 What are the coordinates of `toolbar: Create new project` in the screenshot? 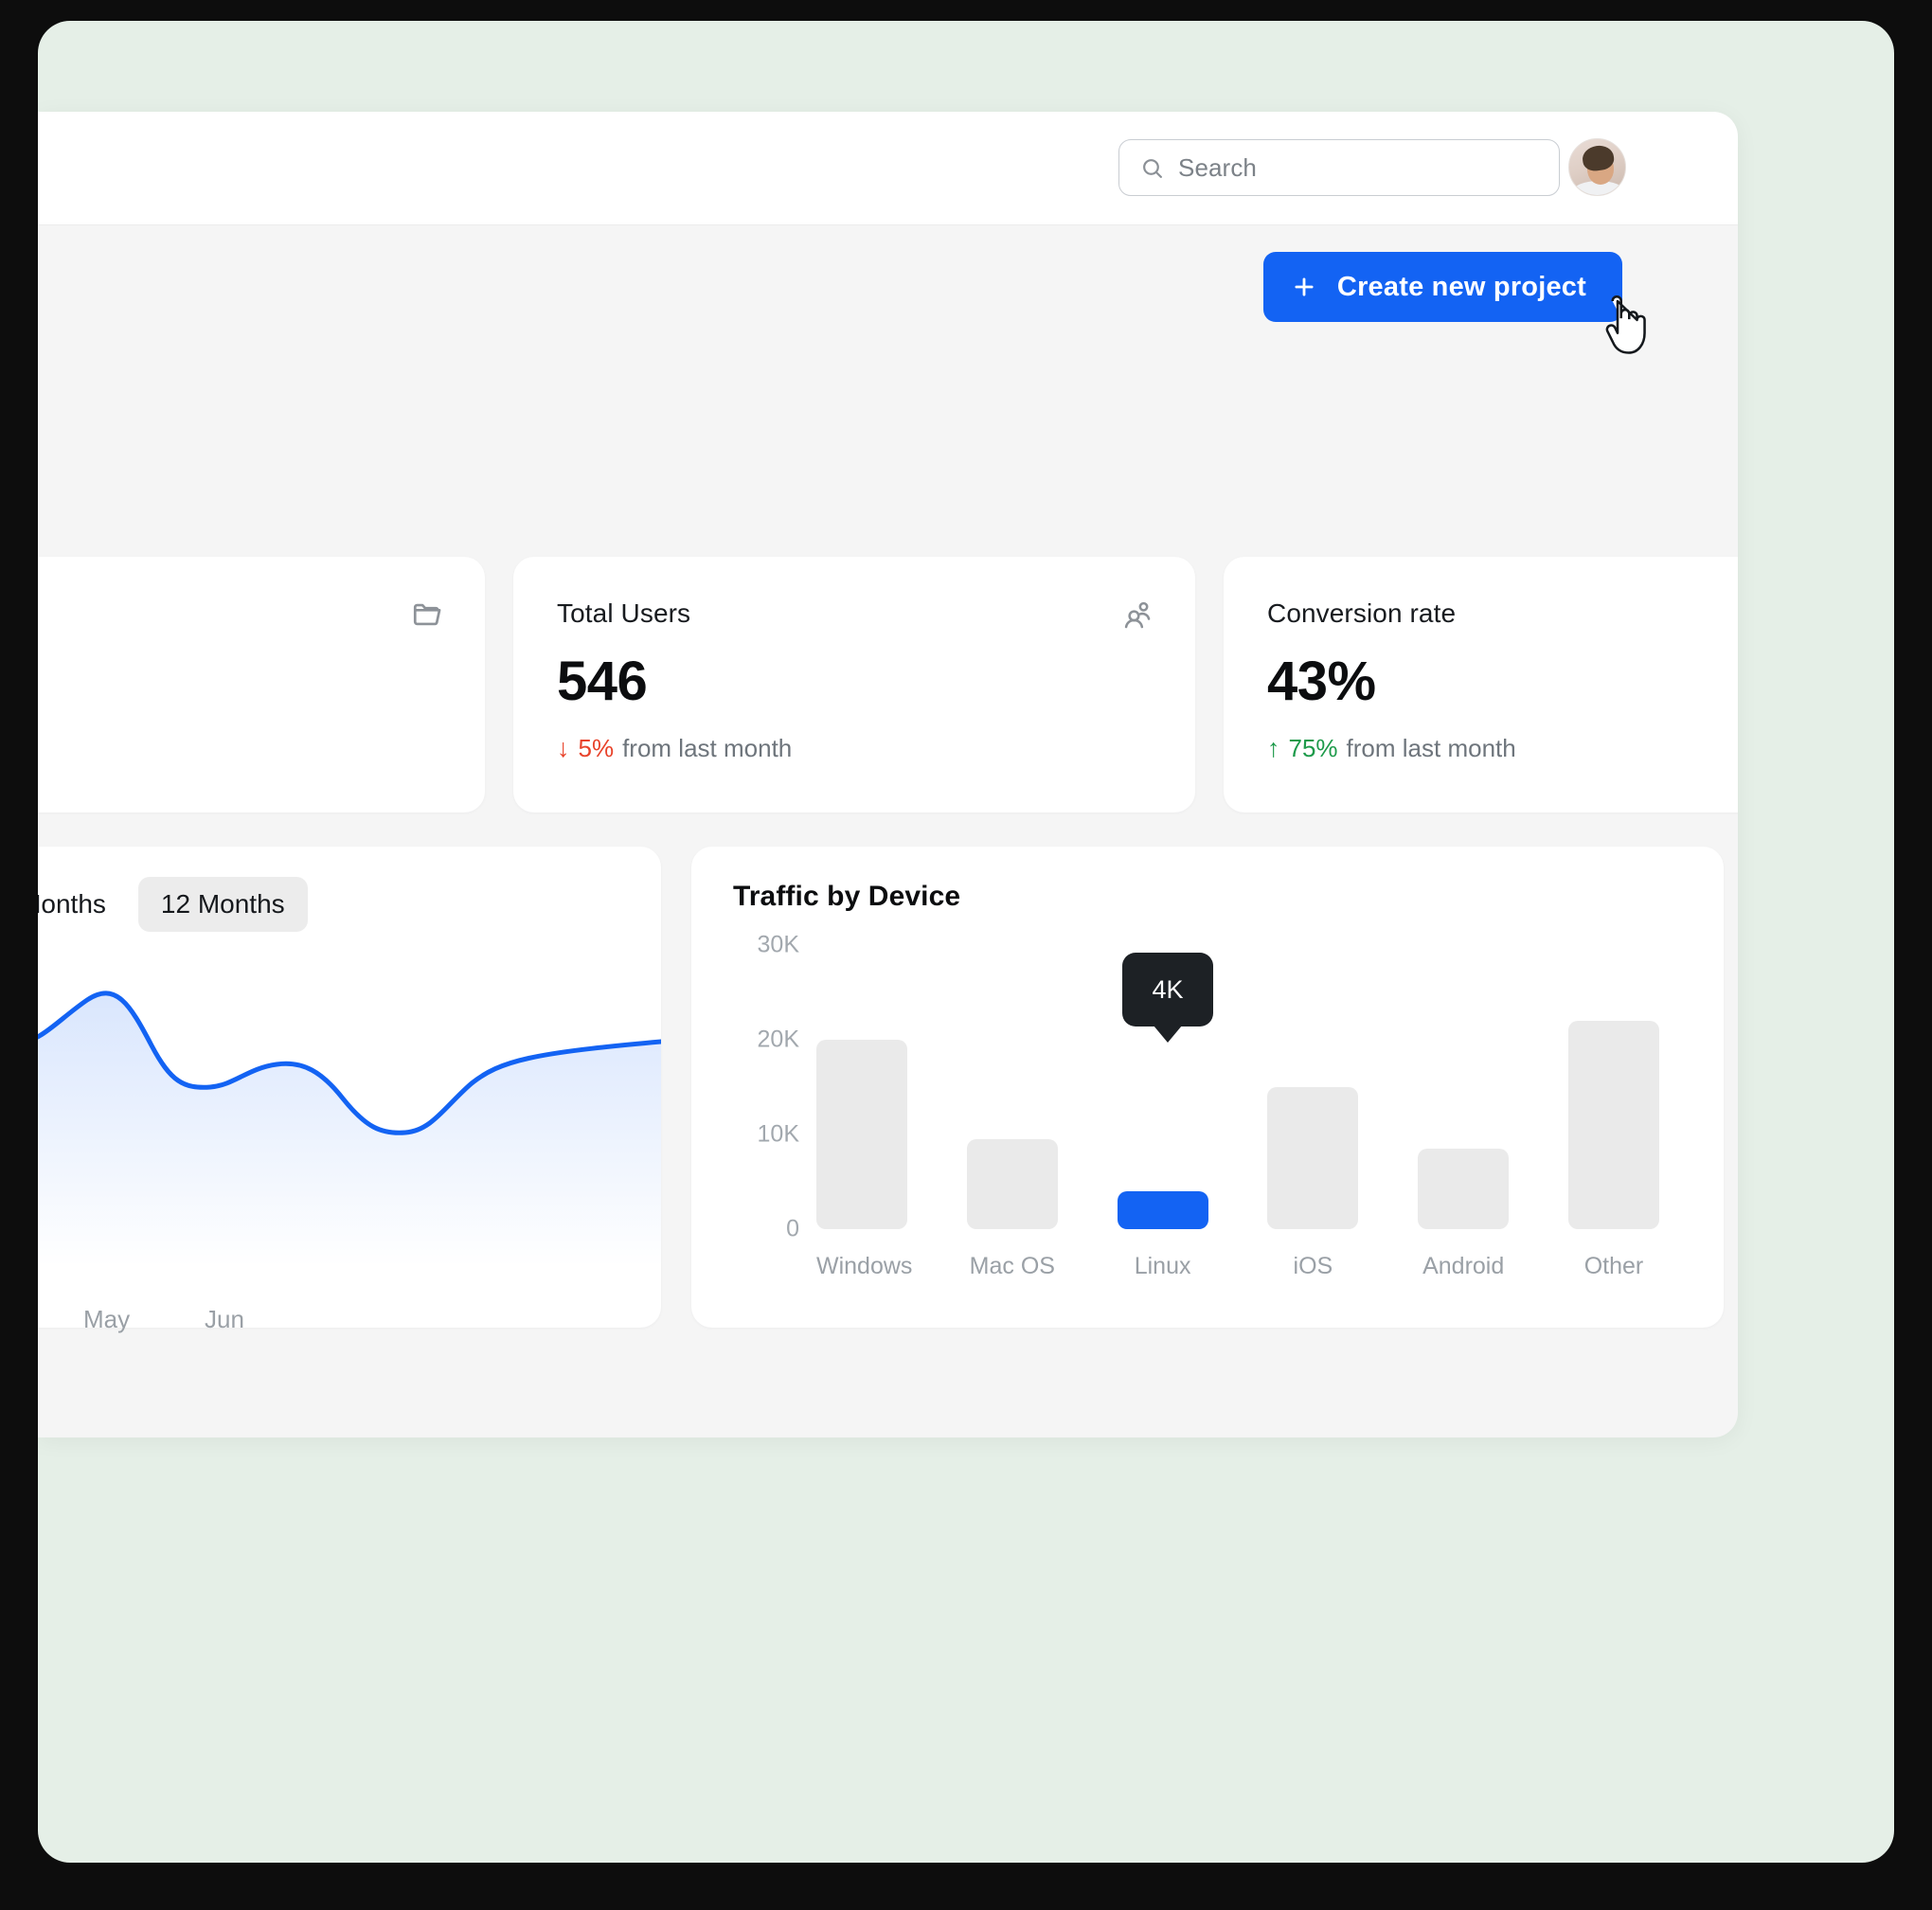 It's located at (888, 289).